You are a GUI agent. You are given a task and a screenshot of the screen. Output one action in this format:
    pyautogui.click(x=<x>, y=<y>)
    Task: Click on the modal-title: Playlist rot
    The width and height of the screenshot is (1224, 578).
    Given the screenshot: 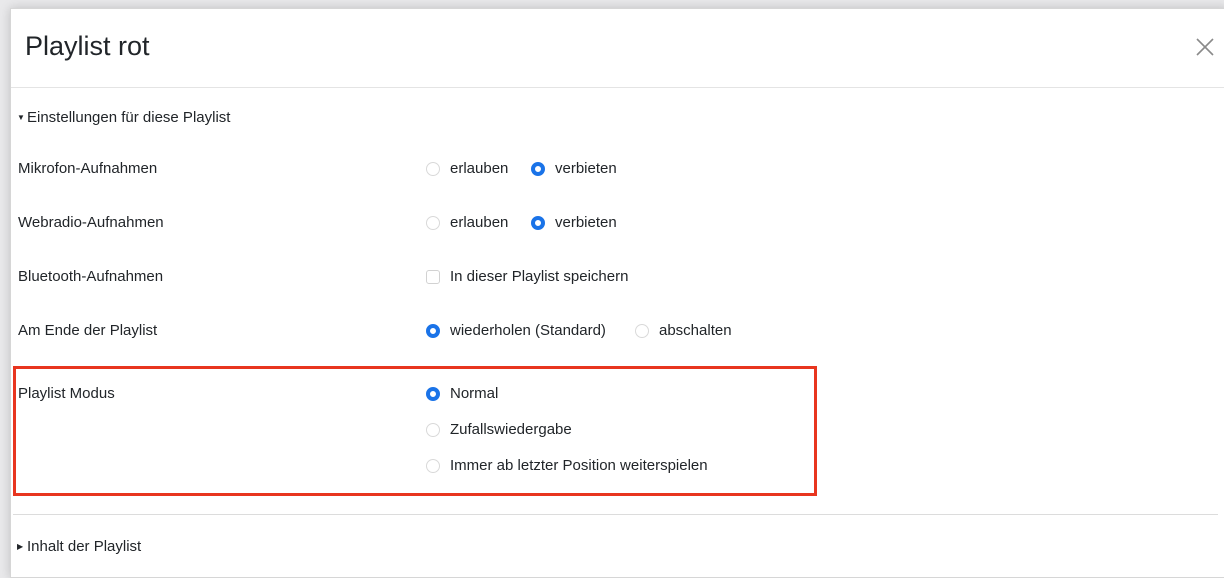 What is the action you would take?
    pyautogui.click(x=87, y=46)
    